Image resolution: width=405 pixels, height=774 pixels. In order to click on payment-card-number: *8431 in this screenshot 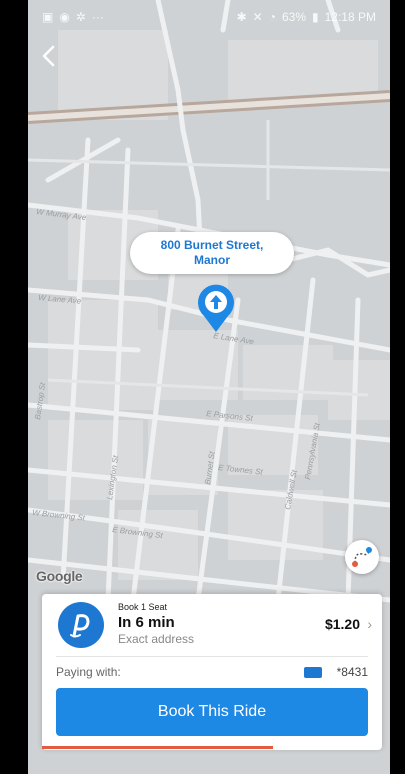, I will do `click(352, 672)`.